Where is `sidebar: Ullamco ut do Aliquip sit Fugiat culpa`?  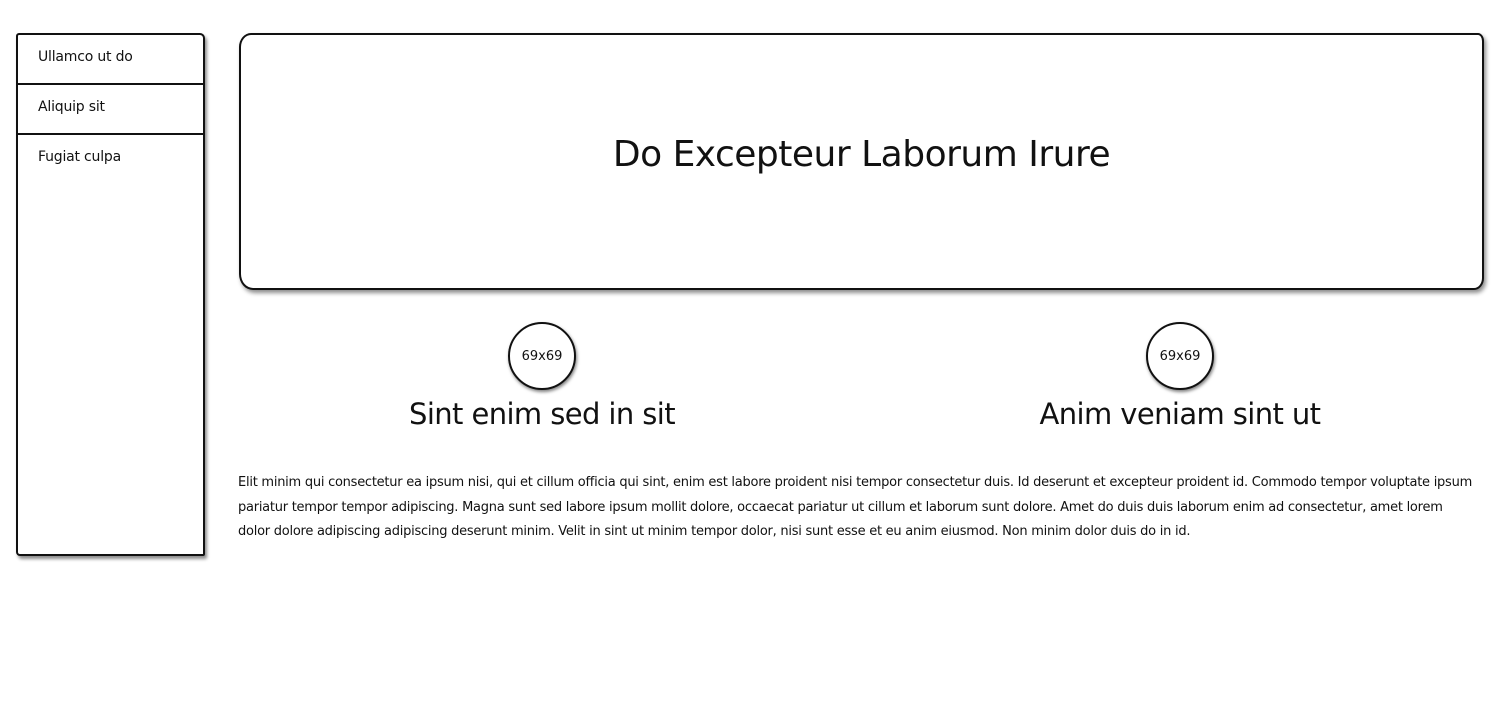
sidebar: Ullamco ut do Aliquip sit Fugiat culpa is located at coordinates (110, 294).